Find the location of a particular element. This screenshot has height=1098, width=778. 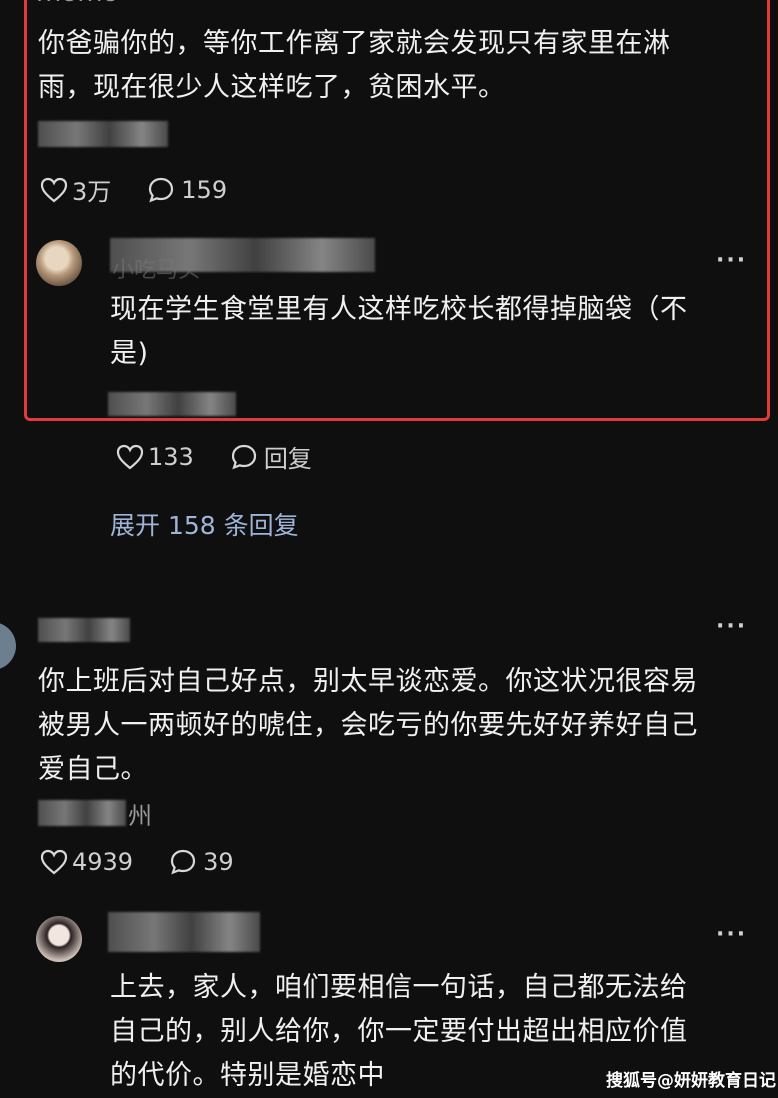

like-count: 4939 is located at coordinates (103, 862).